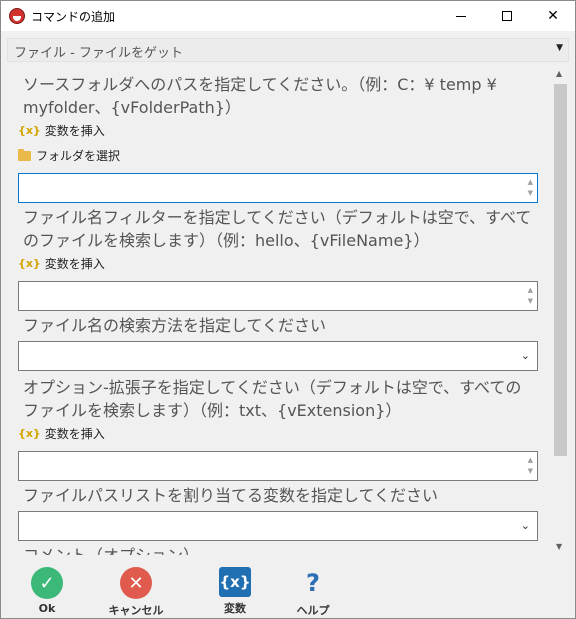  I want to click on source-folder-input: ▲ ▼, so click(278, 188).